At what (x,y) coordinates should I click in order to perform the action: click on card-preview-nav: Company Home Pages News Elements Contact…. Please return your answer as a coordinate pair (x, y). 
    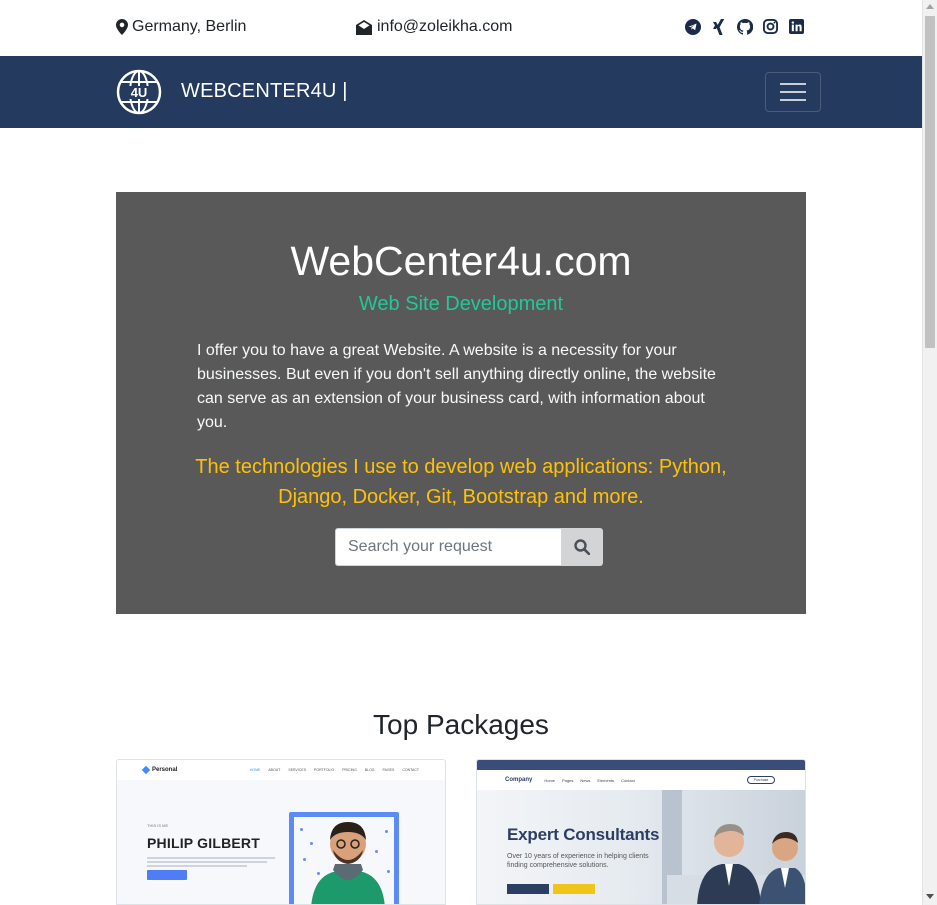
    Looking at the image, I should click on (641, 780).